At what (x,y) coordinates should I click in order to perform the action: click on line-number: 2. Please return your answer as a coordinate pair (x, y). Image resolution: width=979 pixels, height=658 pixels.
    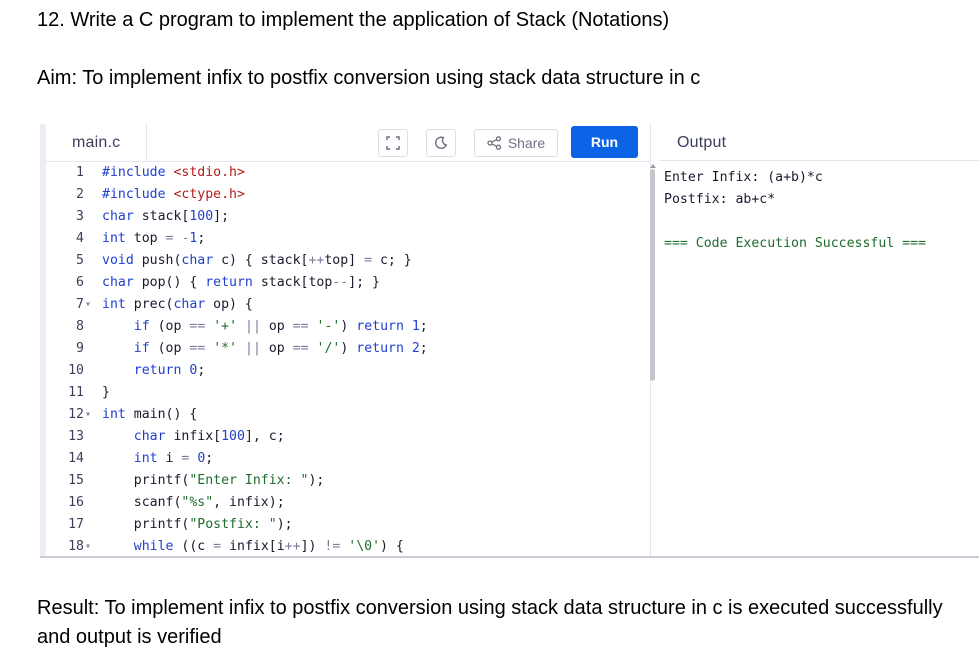
    Looking at the image, I should click on (80, 194).